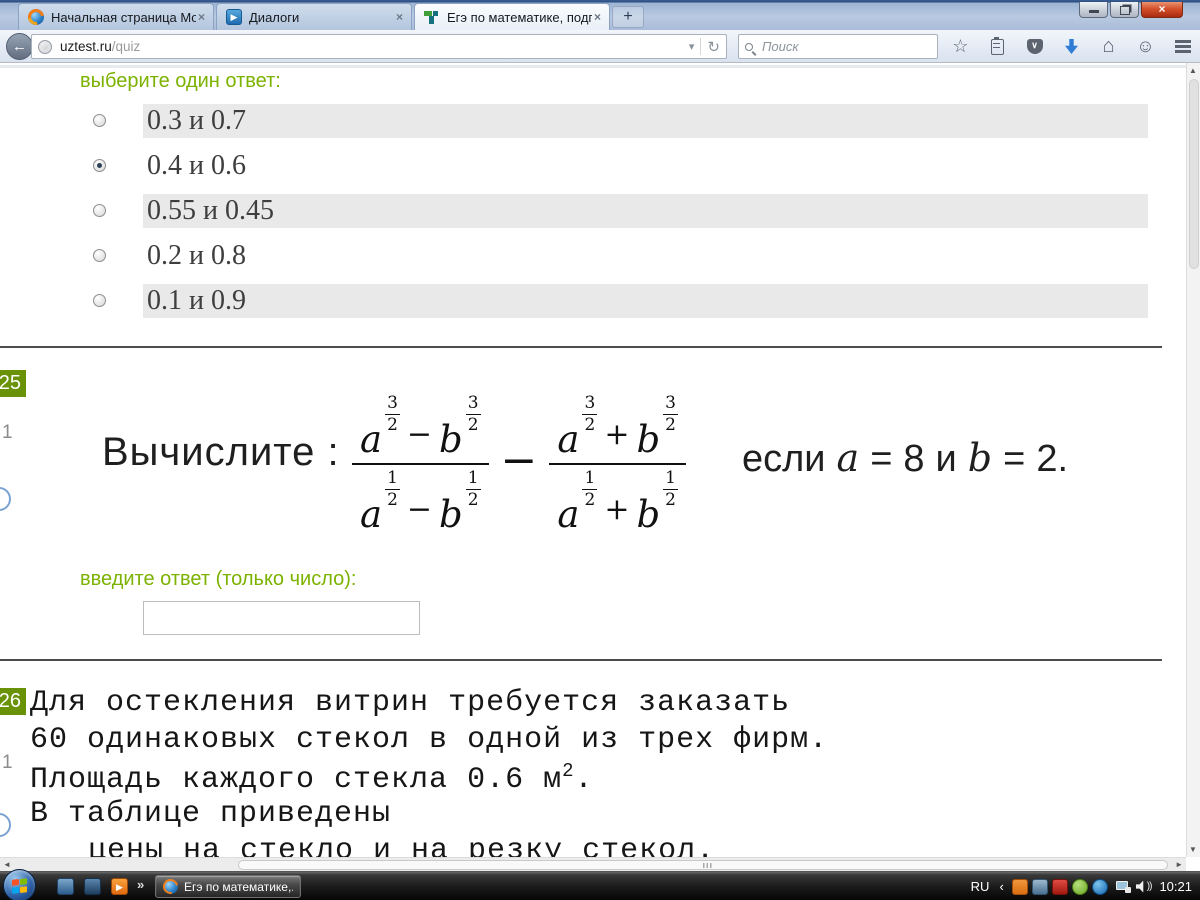  Describe the element at coordinates (36, 17) in the screenshot. I see `firefox-icon` at that location.